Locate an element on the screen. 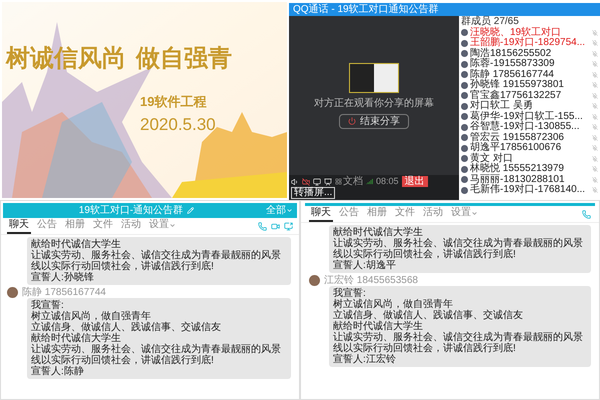 This screenshot has width=600, height=400. message-line: 宣誓人:孙晓锋 is located at coordinates (63, 277).